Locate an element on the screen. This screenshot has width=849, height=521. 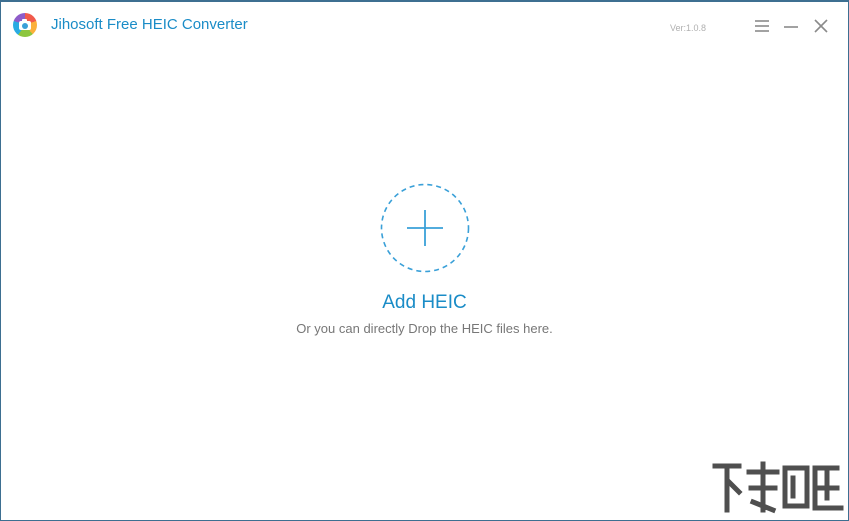
app-logo-icon is located at coordinates (25, 25).